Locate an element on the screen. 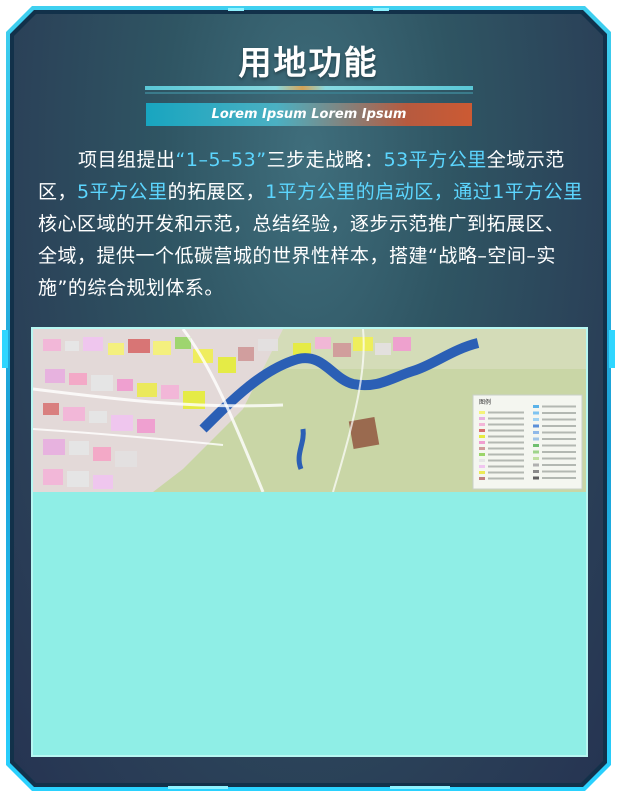 This screenshot has height=797, width=617. right-accent-bar is located at coordinates (612, 349).